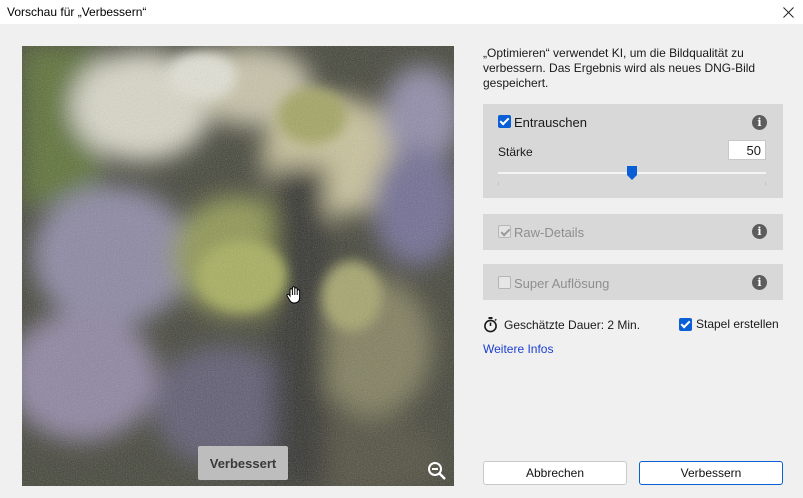 This screenshot has height=498, width=803. What do you see at coordinates (504, 231) in the screenshot?
I see `raw-details-checkbox` at bounding box center [504, 231].